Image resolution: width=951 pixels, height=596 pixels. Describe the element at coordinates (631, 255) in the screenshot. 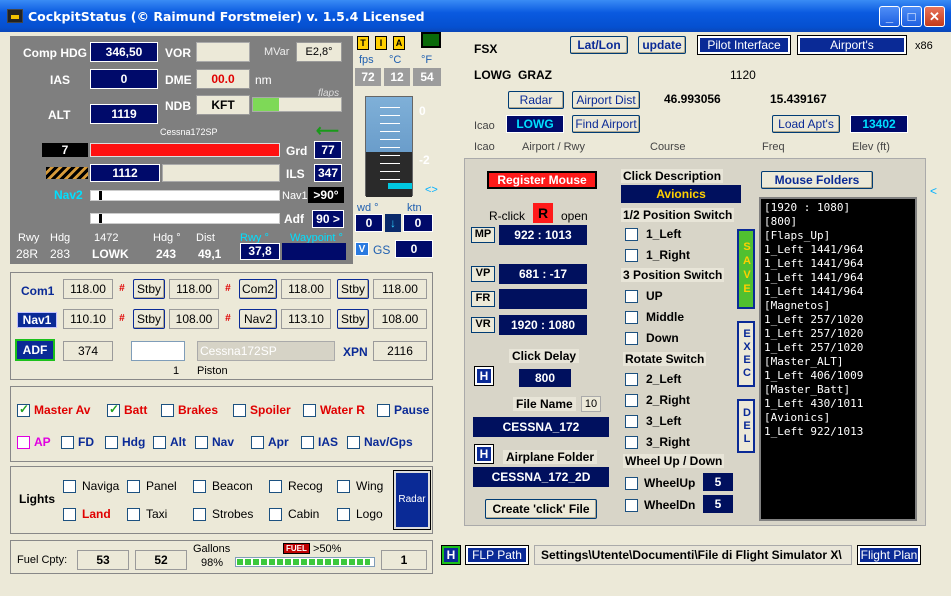

I see `1-right-checkbox` at that location.